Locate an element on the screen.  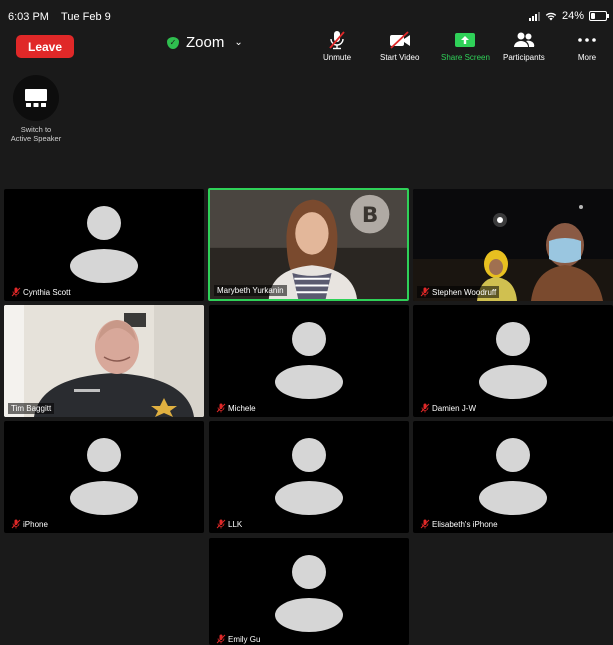
participant-name: iPhone is located at coordinates (35, 524).